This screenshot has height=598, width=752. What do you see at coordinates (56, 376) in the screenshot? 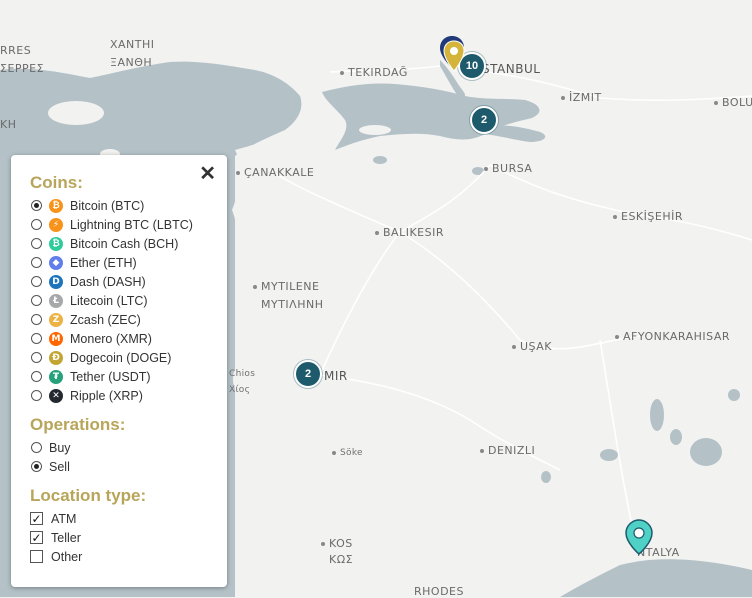
I see `tether-icon: ₮` at bounding box center [56, 376].